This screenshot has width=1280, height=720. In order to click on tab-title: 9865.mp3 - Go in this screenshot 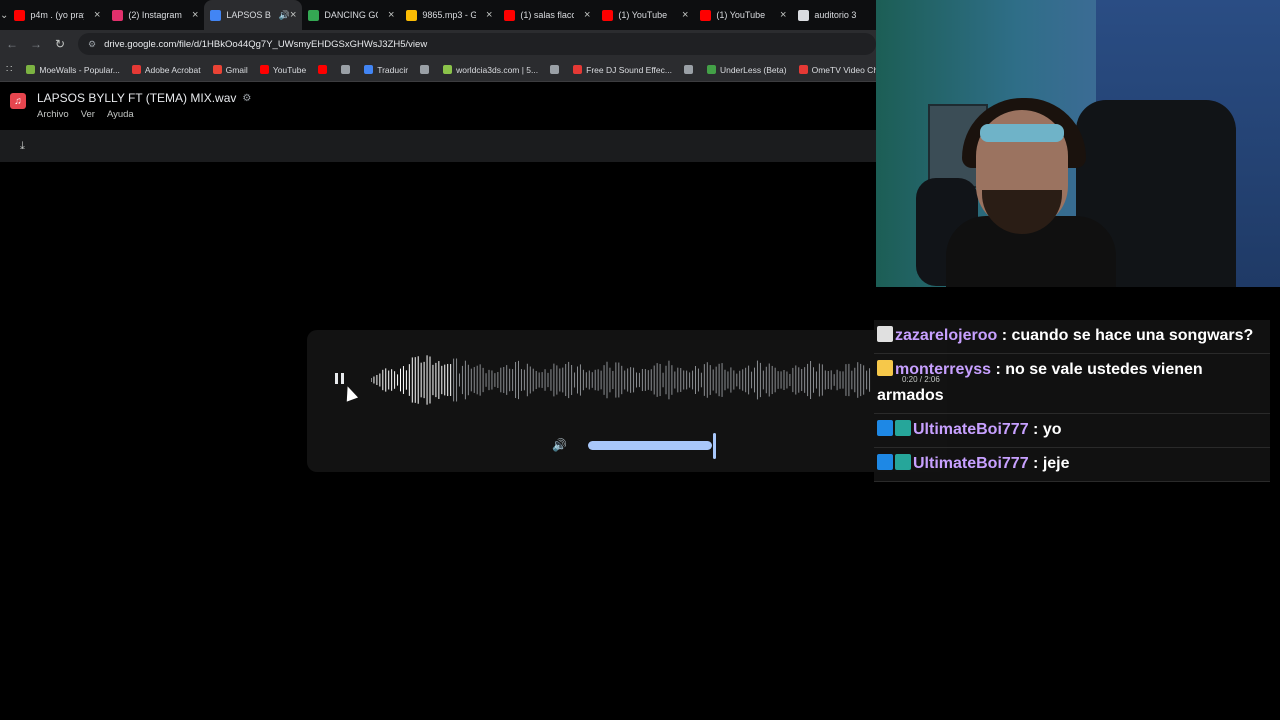, I will do `click(449, 15)`.